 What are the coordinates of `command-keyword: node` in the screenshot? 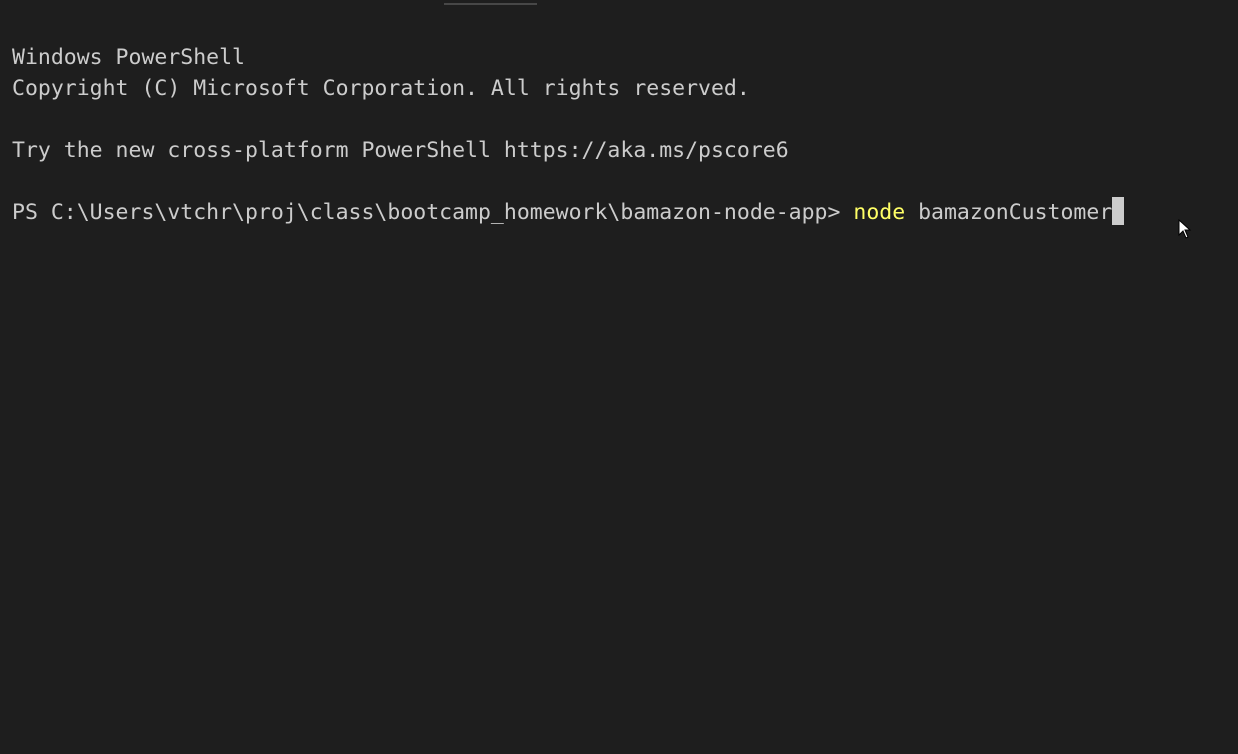 It's located at (879, 212).